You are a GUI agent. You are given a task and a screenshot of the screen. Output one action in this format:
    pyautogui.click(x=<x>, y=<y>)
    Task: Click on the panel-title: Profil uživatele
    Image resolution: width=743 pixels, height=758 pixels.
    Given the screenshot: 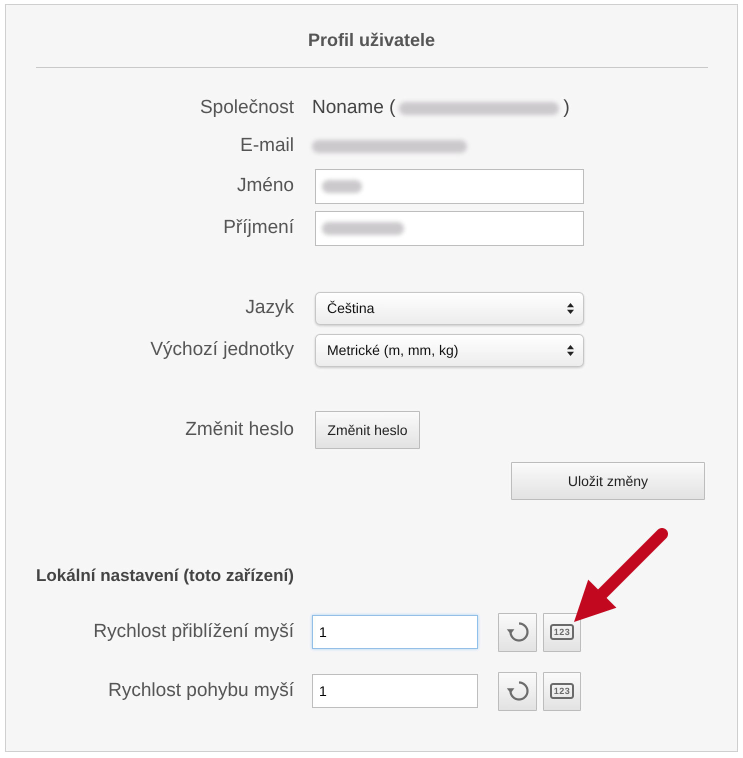 What is the action you would take?
    pyautogui.click(x=372, y=40)
    